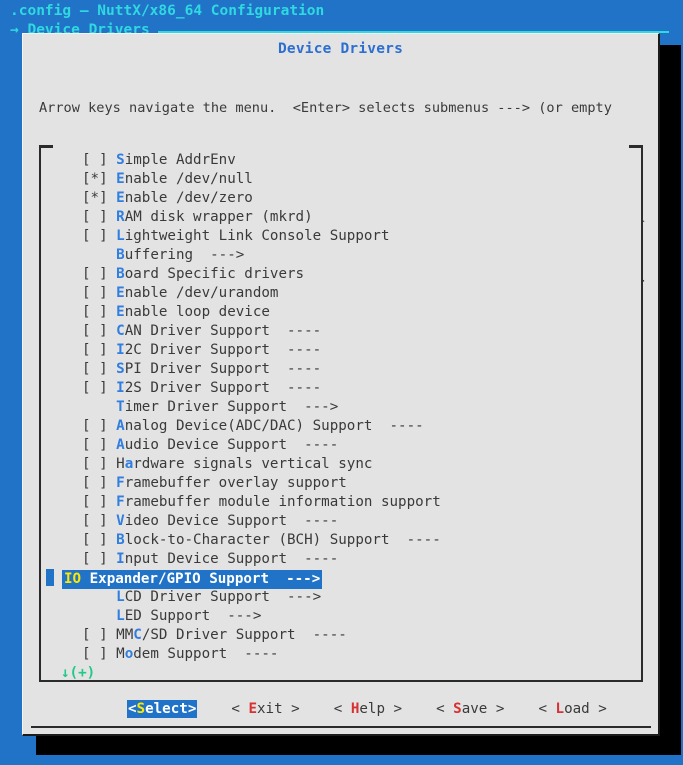 The image size is (683, 765). Describe the element at coordinates (201, 293) in the screenshot. I see `menu-item-label: nable /dev/urandom` at that location.